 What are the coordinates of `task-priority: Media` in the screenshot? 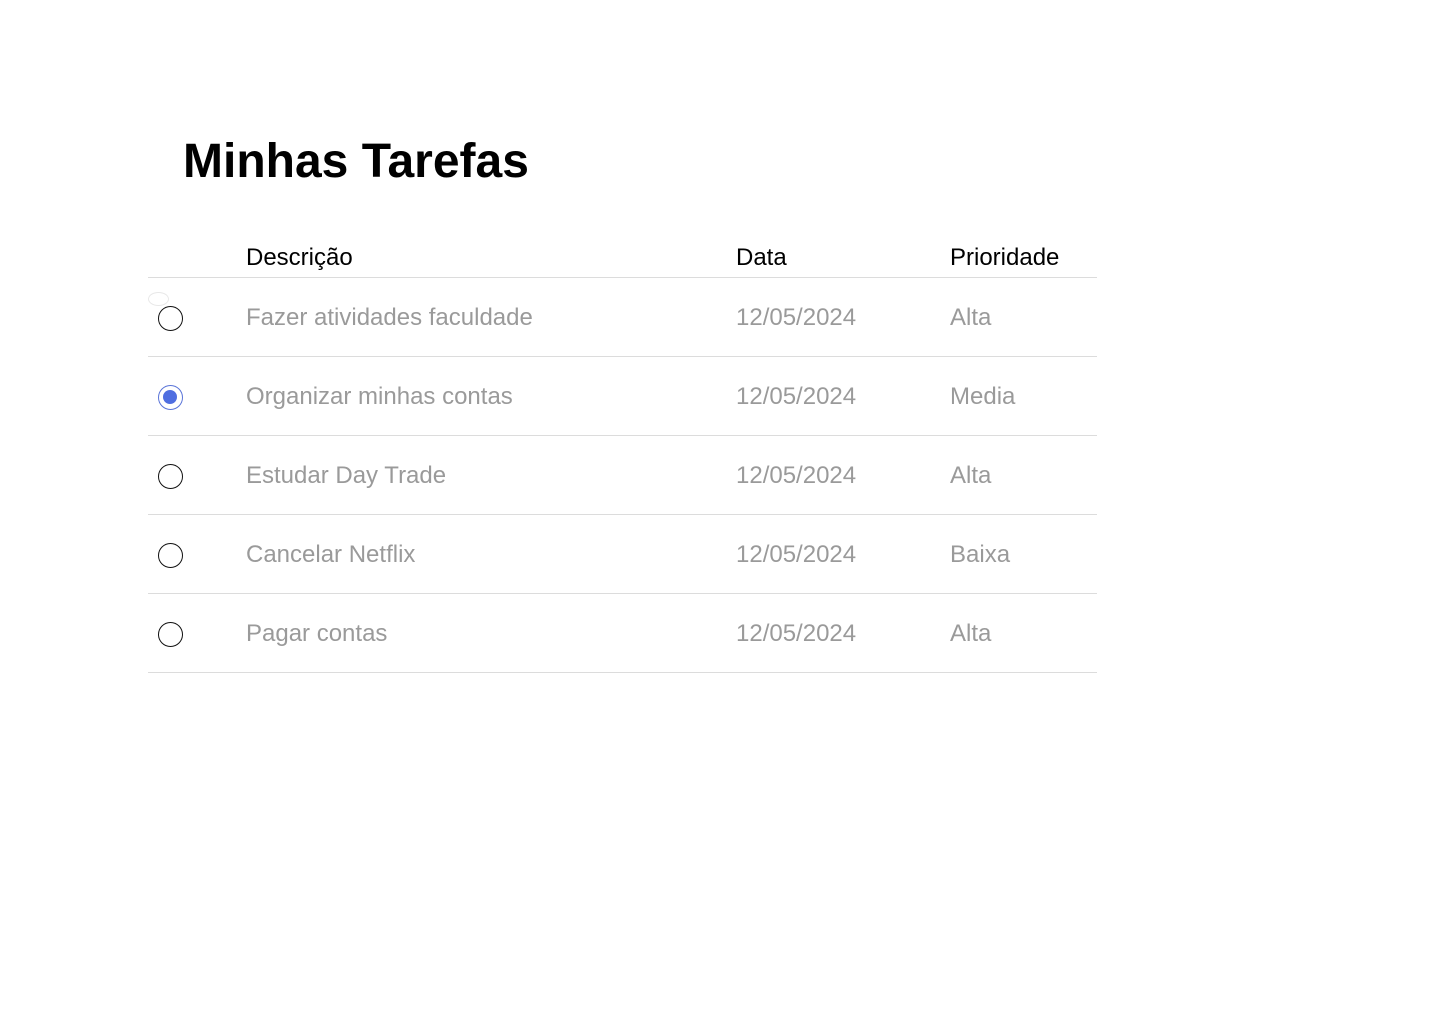 It's located at (983, 396).